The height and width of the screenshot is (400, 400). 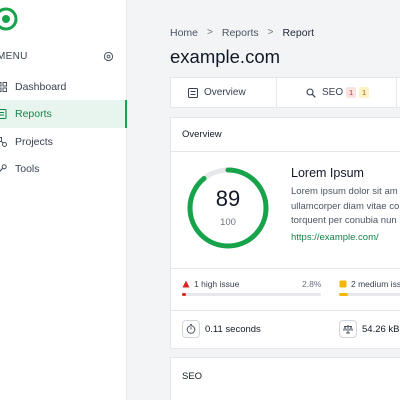 What do you see at coordinates (228, 198) in the screenshot?
I see `score-value: 89` at bounding box center [228, 198].